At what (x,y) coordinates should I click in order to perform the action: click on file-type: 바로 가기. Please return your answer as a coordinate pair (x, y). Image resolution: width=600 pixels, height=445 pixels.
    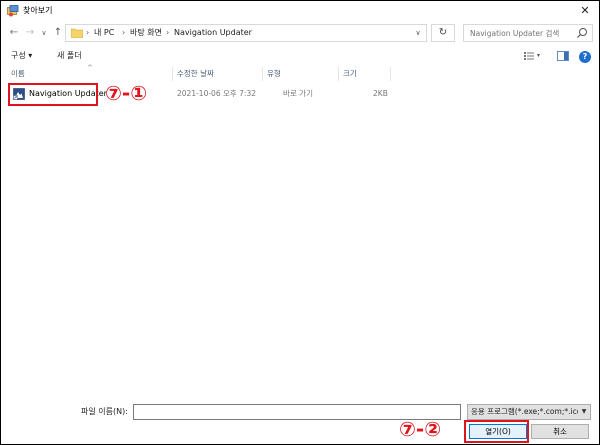
    Looking at the image, I should click on (298, 93).